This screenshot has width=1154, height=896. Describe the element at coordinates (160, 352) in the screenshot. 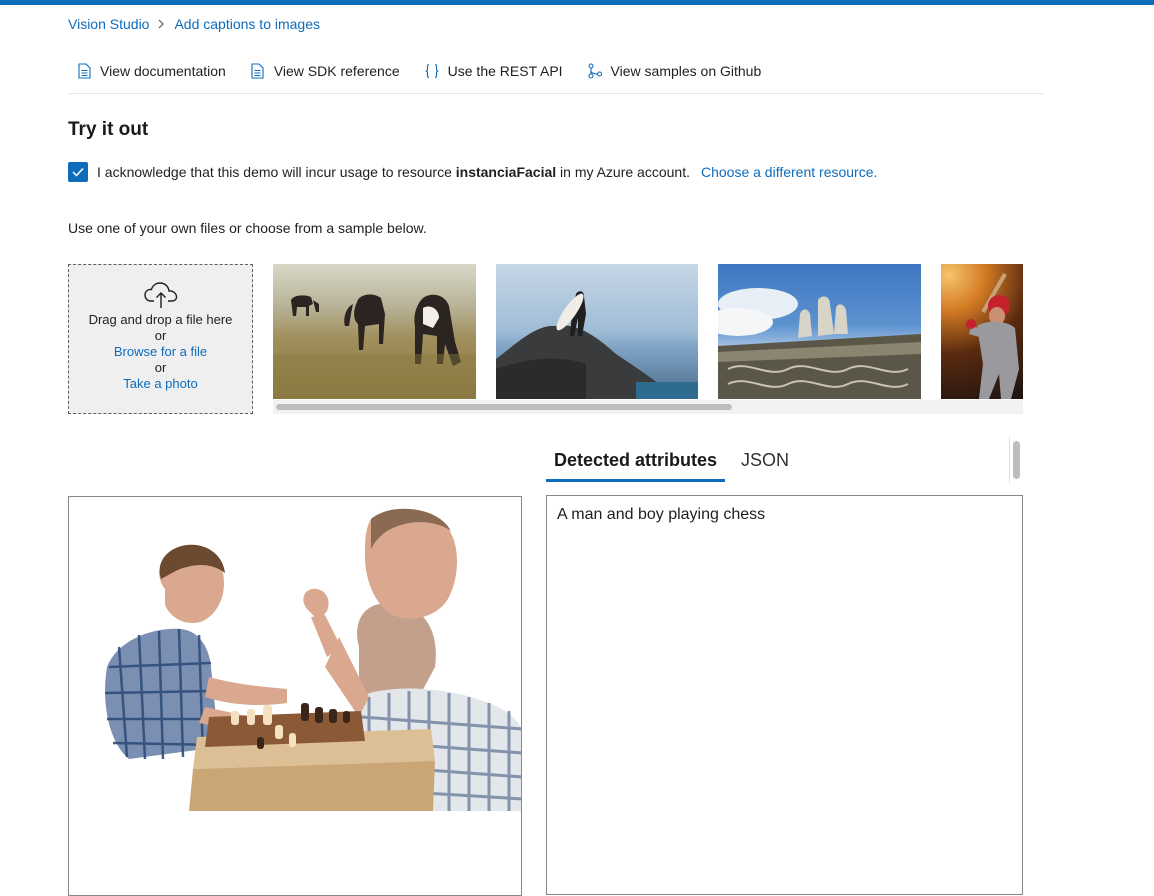

I see `browse-file-link: Browse for a file` at that location.